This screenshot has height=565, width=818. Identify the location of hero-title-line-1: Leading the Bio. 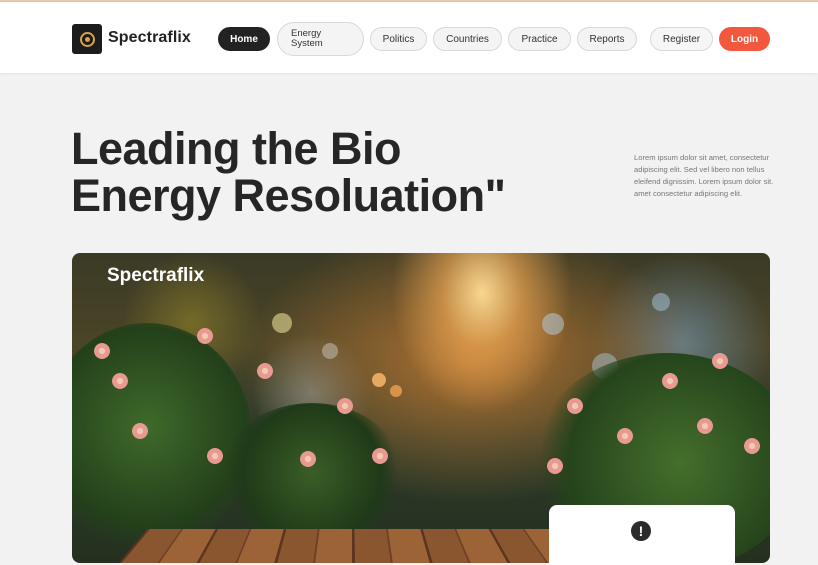
(236, 148).